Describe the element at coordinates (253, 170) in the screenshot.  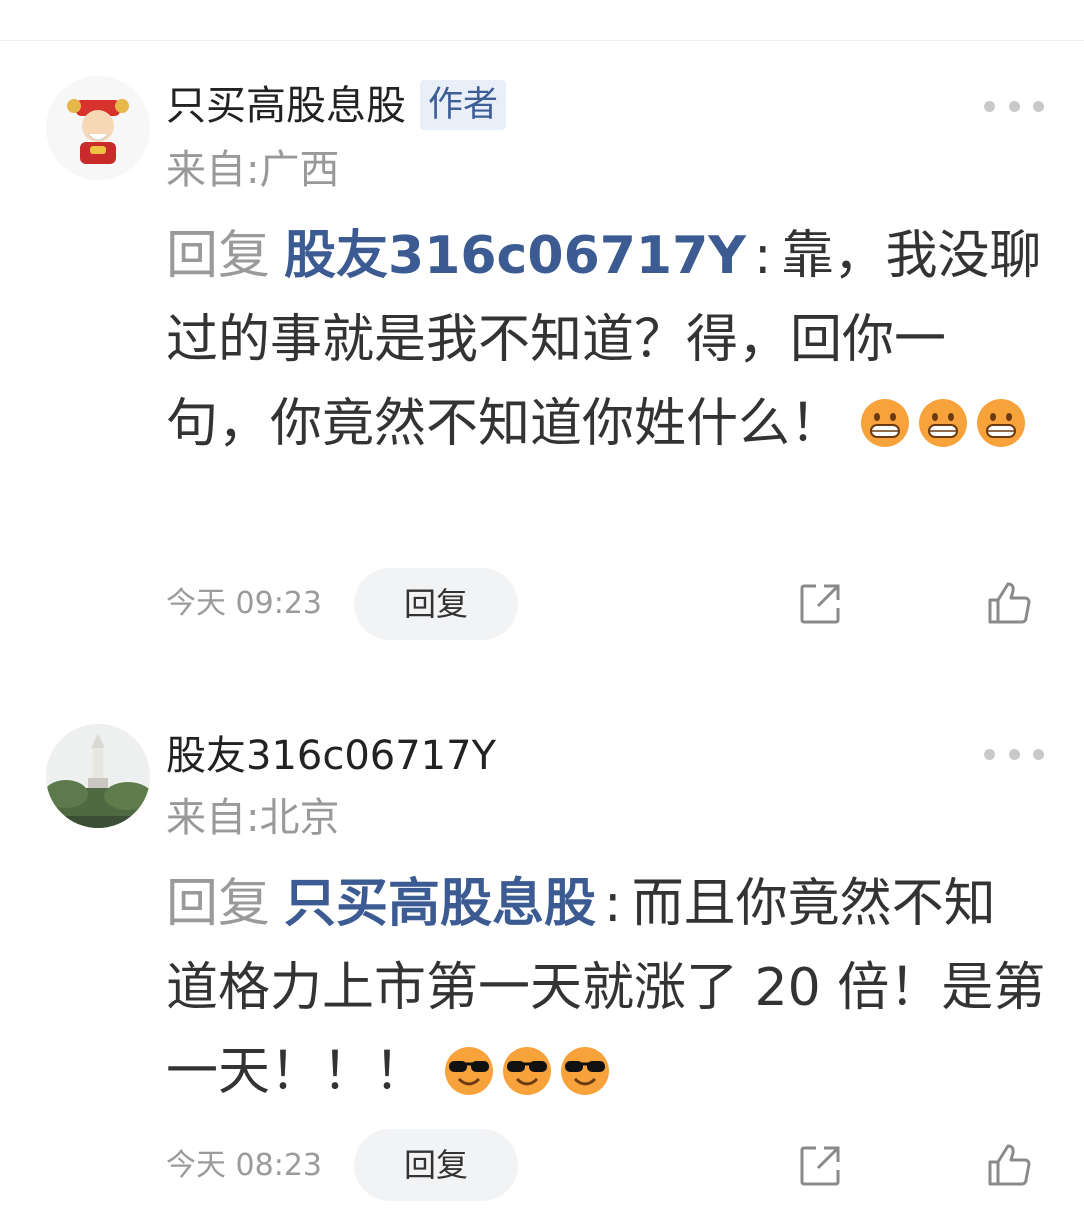
I see `location-text: 来自:广西` at that location.